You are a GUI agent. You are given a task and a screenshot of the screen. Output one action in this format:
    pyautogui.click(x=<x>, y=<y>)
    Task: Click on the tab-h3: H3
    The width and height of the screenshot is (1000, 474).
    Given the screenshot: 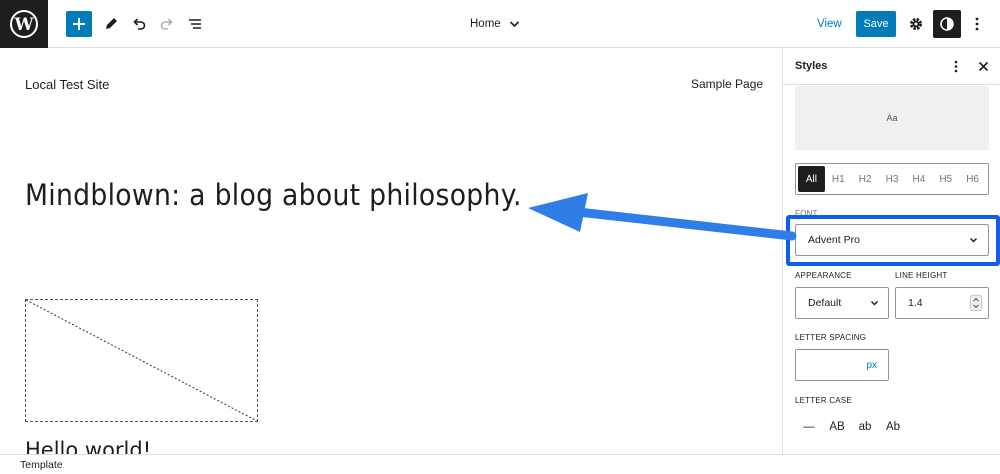 What is the action you would take?
    pyautogui.click(x=892, y=179)
    